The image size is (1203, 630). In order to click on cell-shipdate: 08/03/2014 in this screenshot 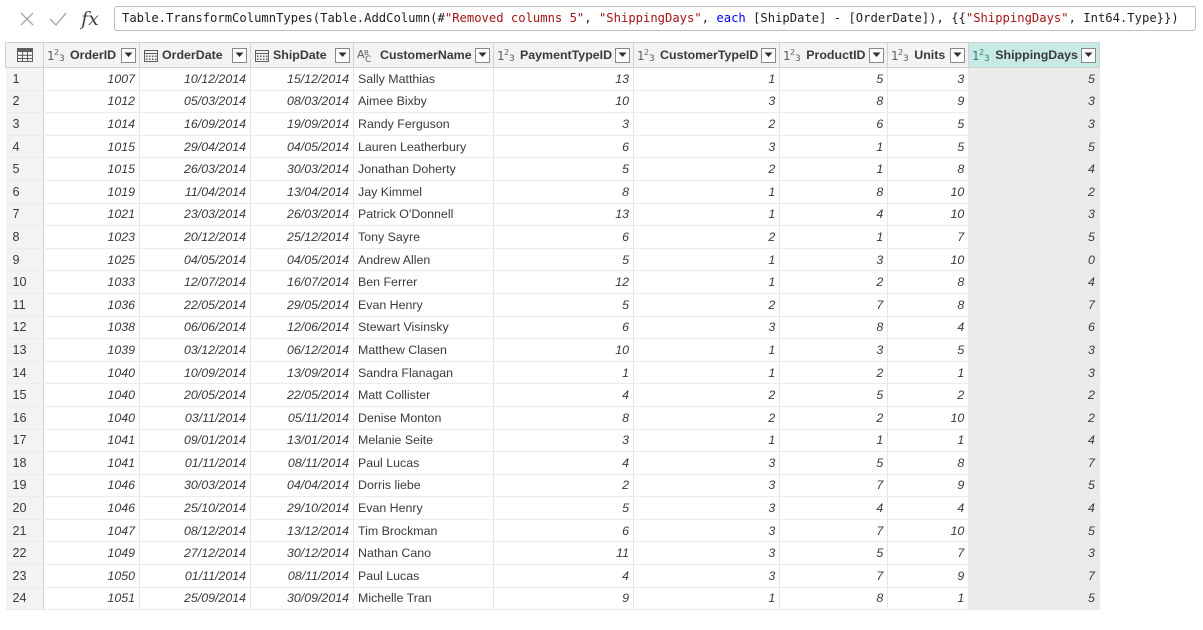, I will do `click(302, 102)`.